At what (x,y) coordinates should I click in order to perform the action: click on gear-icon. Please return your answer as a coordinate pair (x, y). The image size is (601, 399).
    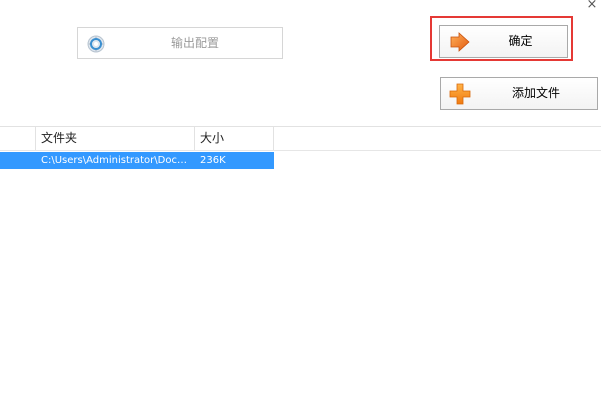
    Looking at the image, I should click on (96, 44).